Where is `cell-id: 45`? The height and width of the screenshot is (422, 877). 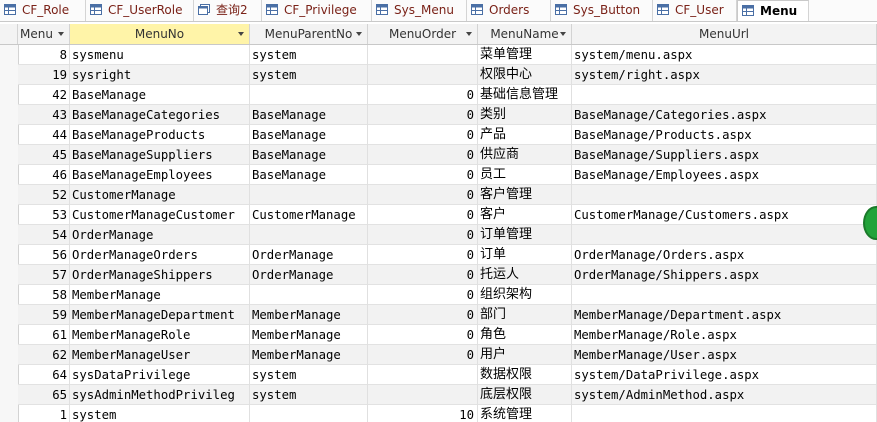 cell-id: 45 is located at coordinates (44, 155).